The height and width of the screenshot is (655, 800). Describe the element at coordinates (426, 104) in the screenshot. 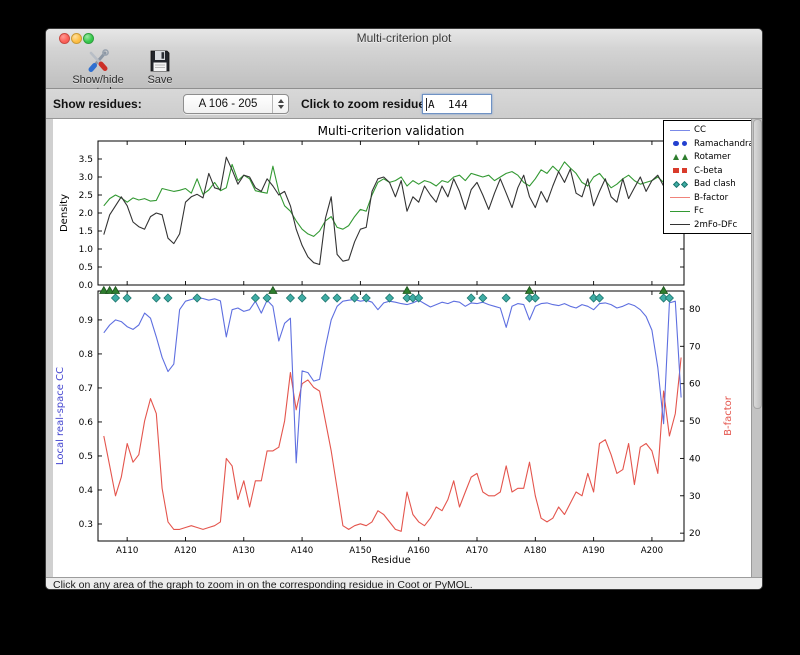

I see `text-caret` at that location.